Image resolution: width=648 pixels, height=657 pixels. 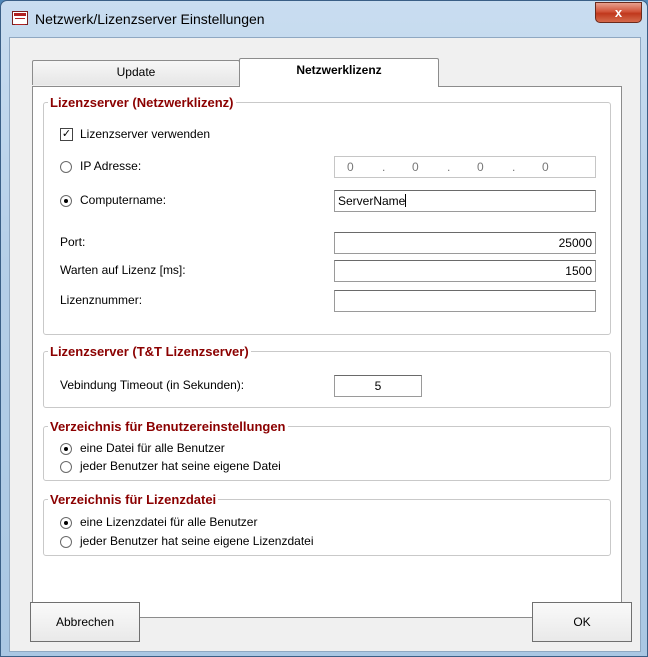 I want to click on group-tt-server: Lizenzserver (T&T Lizenzserver), so click(x=327, y=376).